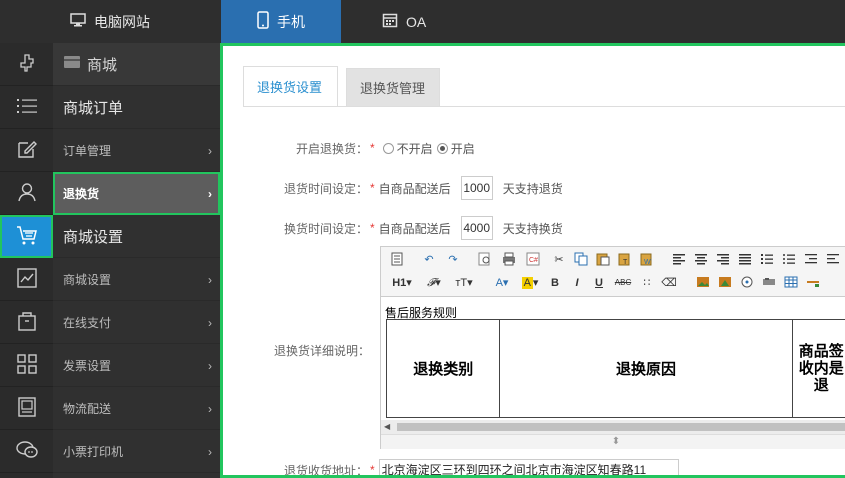  What do you see at coordinates (26, 64) in the screenshot?
I see `rail-plugin` at bounding box center [26, 64].